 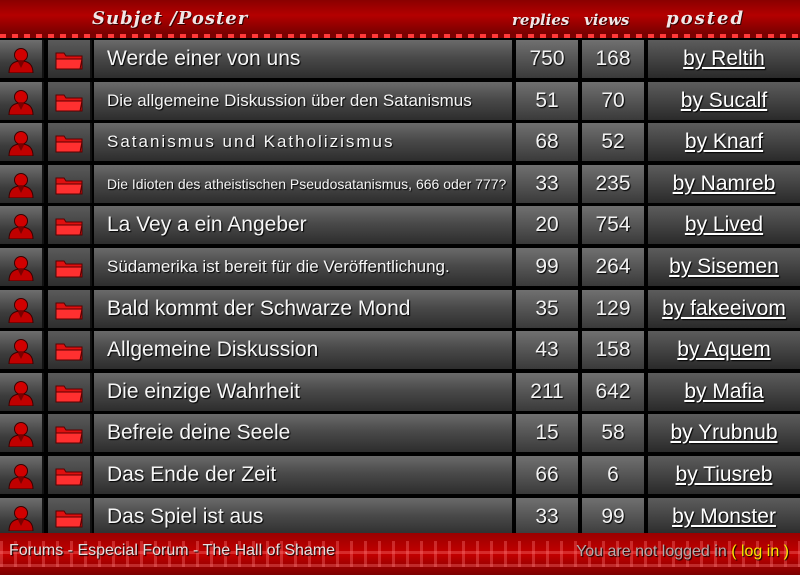 I want to click on poster-link: by Knarf, so click(x=724, y=142).